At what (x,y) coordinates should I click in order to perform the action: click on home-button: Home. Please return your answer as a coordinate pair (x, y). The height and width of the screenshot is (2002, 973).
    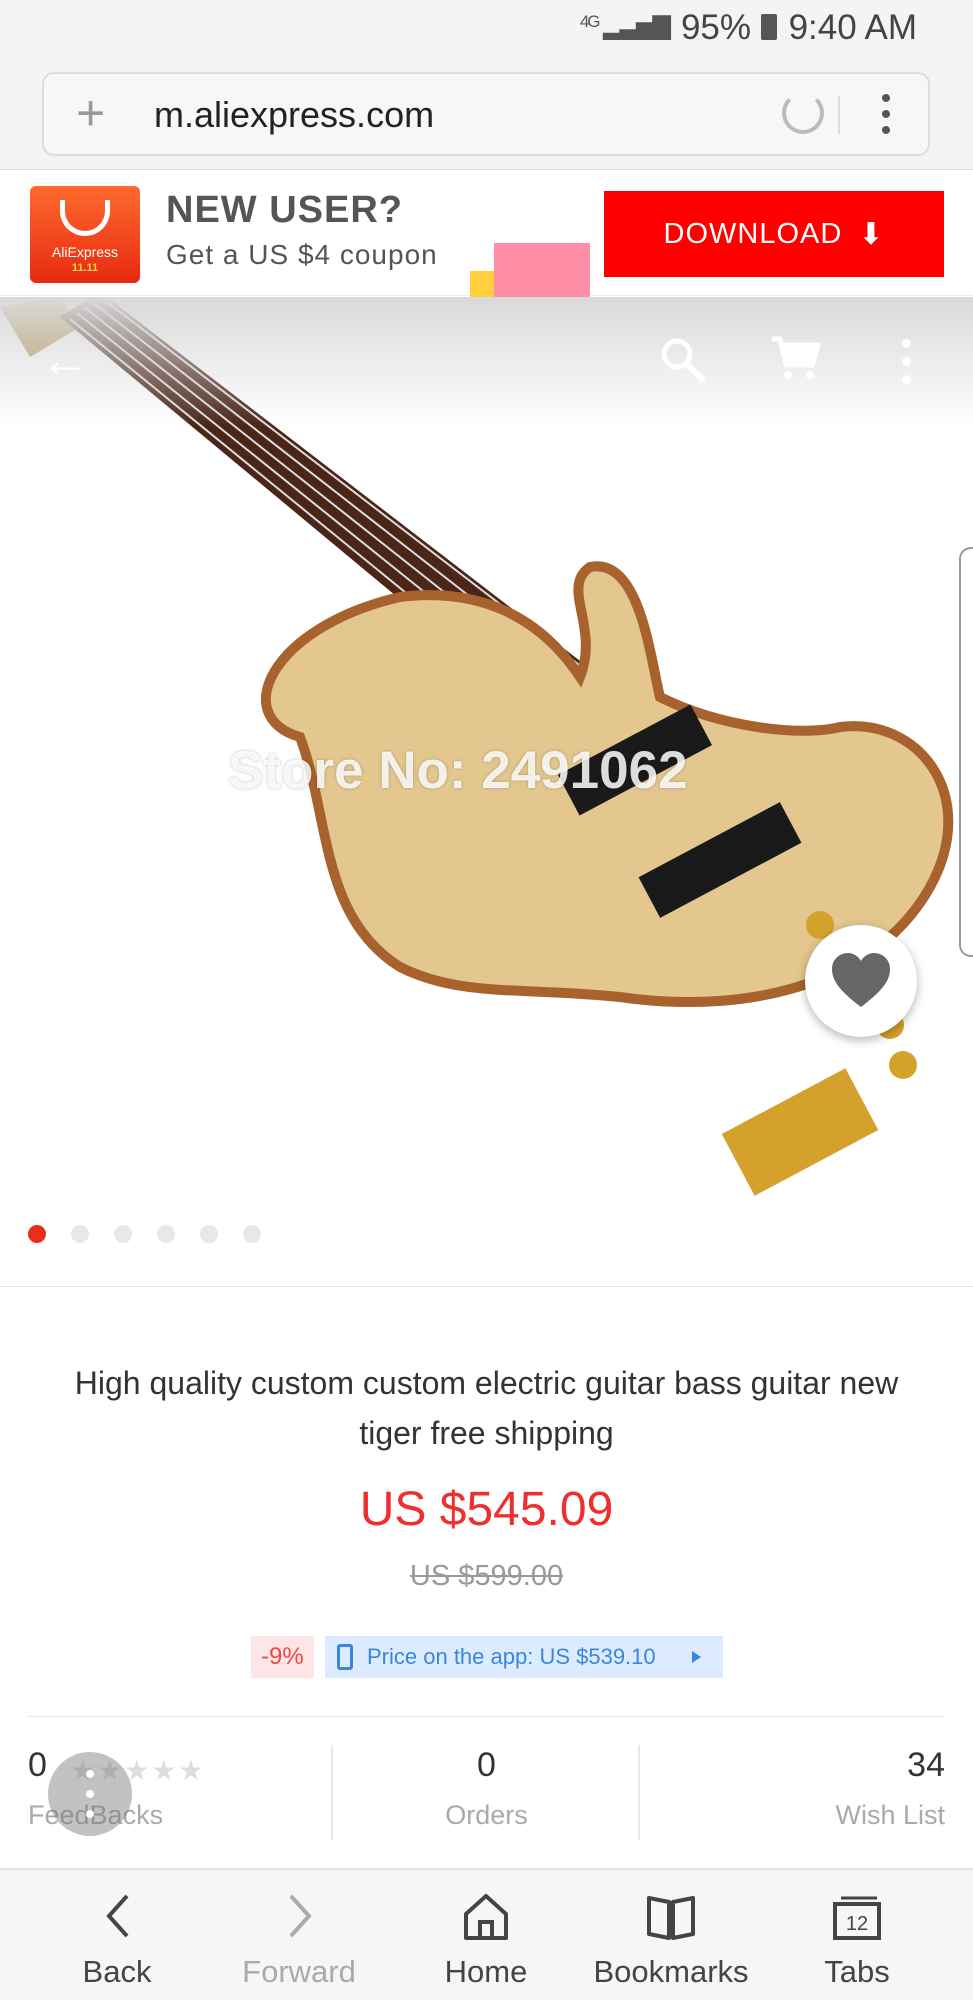
    Looking at the image, I should click on (486, 1936).